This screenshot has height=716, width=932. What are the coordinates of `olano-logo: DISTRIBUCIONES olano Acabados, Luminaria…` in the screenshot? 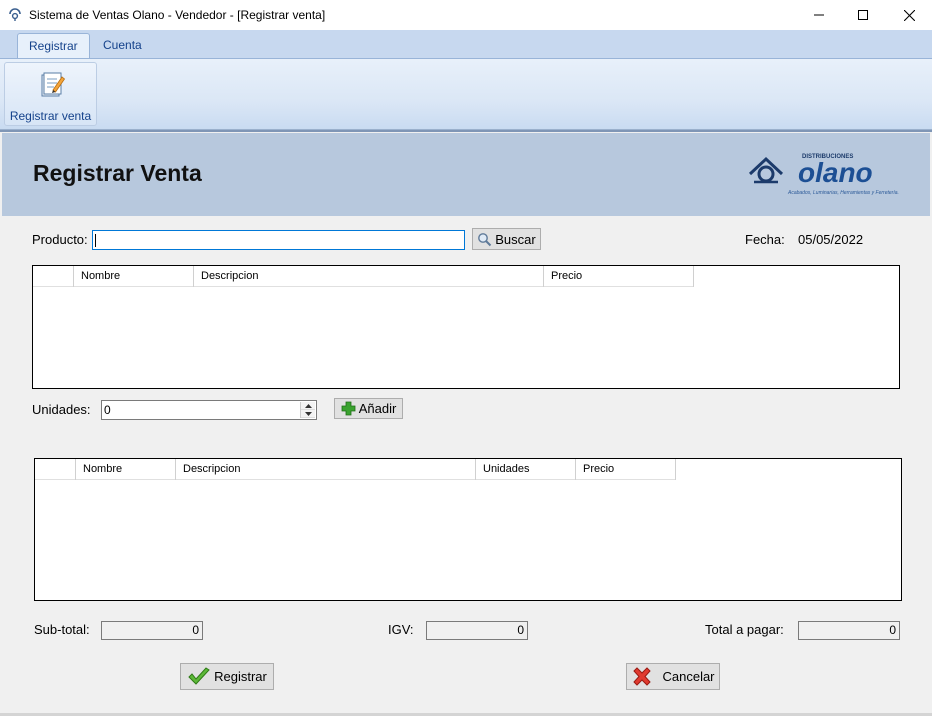 It's located at (823, 175).